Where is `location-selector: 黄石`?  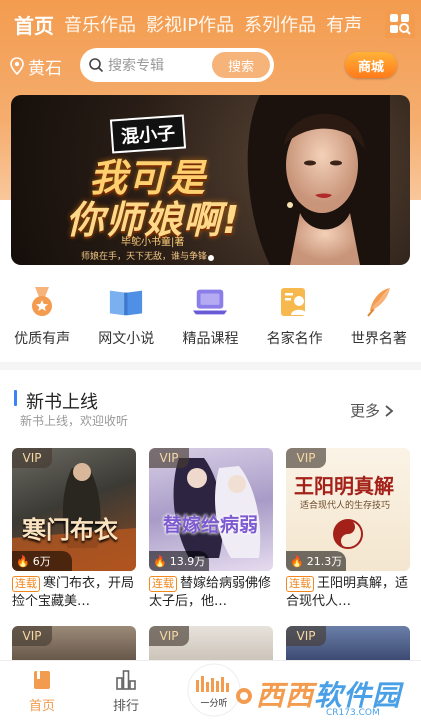
location-selector: 黄石 is located at coordinates (36, 66).